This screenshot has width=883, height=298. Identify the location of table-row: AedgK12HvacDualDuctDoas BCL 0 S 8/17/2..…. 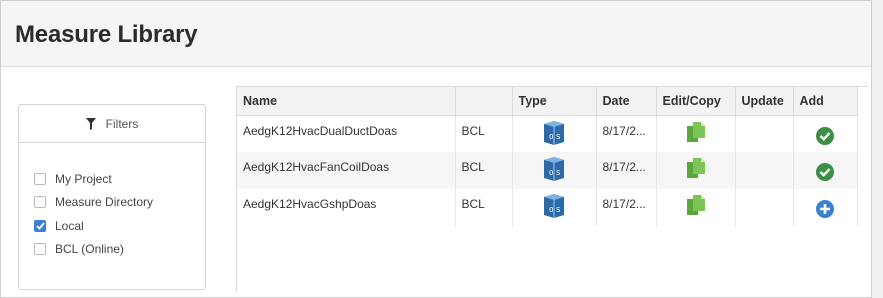
(547, 133).